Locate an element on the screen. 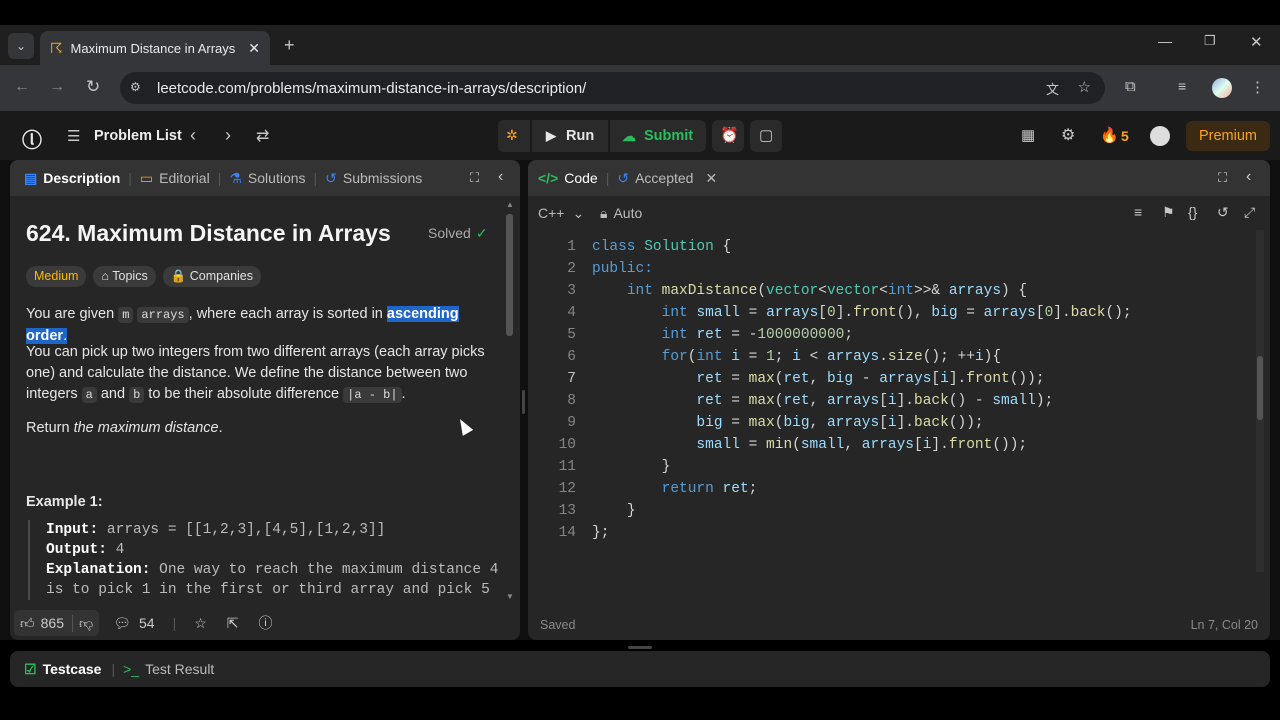 The height and width of the screenshot is (720, 1280). browser-tab: ☈ Maximum Distance in Arrays ✕ is located at coordinates (155, 48).